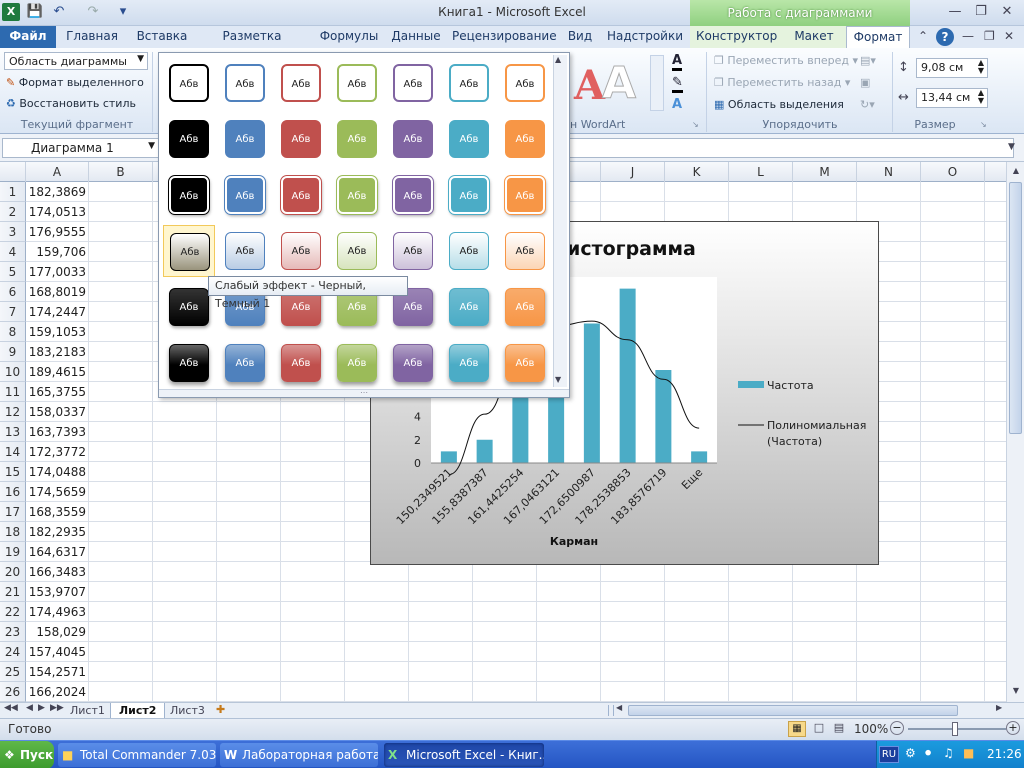 The height and width of the screenshot is (768, 1024). I want to click on row-header: 25, so click(13, 672).